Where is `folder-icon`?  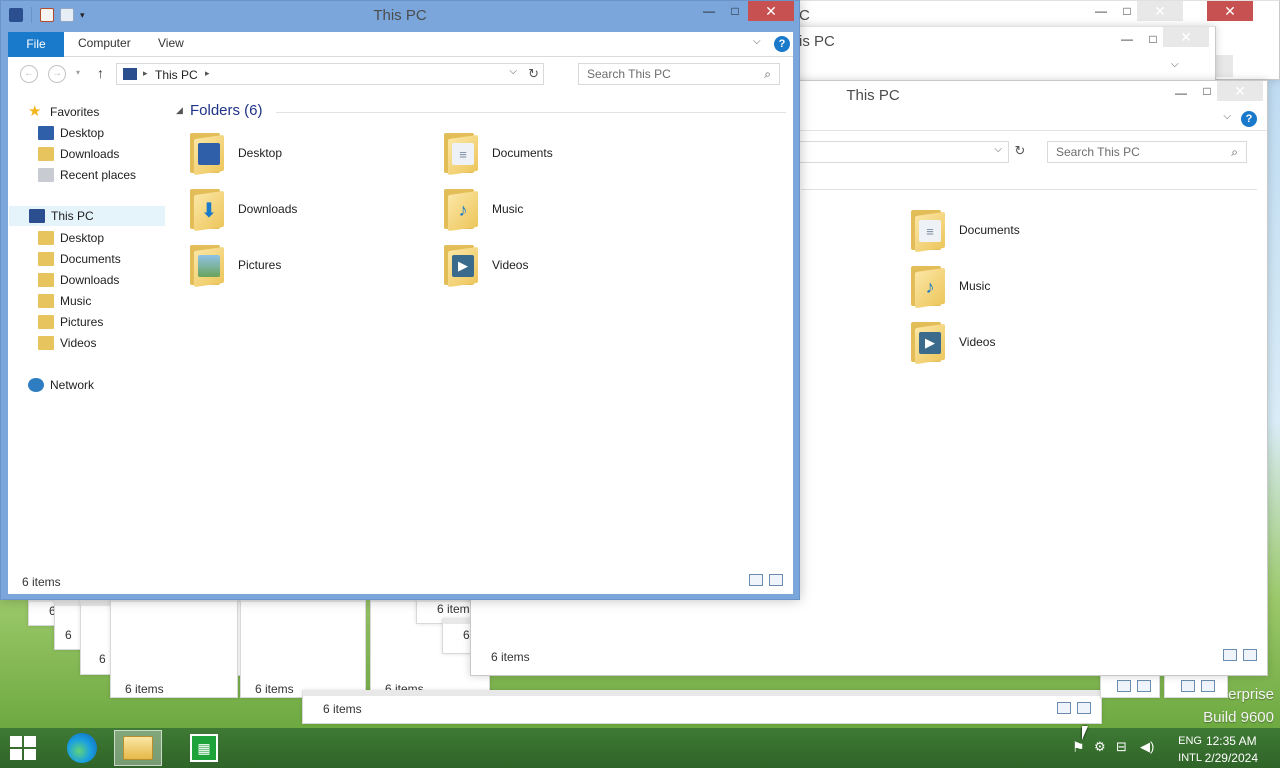 folder-icon is located at coordinates (46, 322).